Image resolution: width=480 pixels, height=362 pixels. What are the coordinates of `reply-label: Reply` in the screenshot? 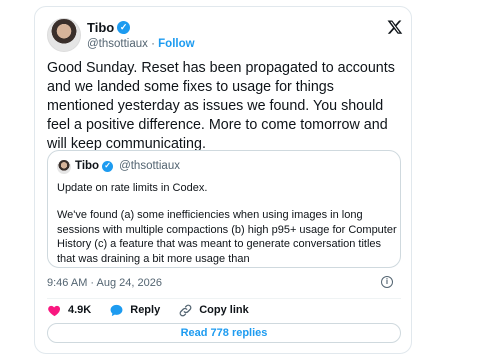 It's located at (145, 310).